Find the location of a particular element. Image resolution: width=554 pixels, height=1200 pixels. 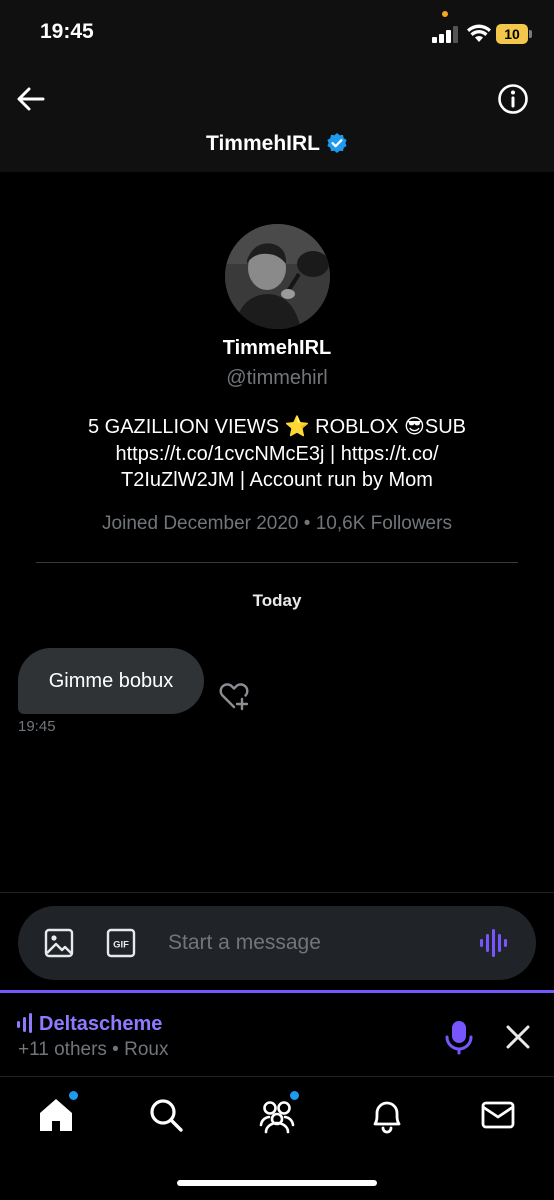

profile-name: TimmehIRL is located at coordinates (277, 348).